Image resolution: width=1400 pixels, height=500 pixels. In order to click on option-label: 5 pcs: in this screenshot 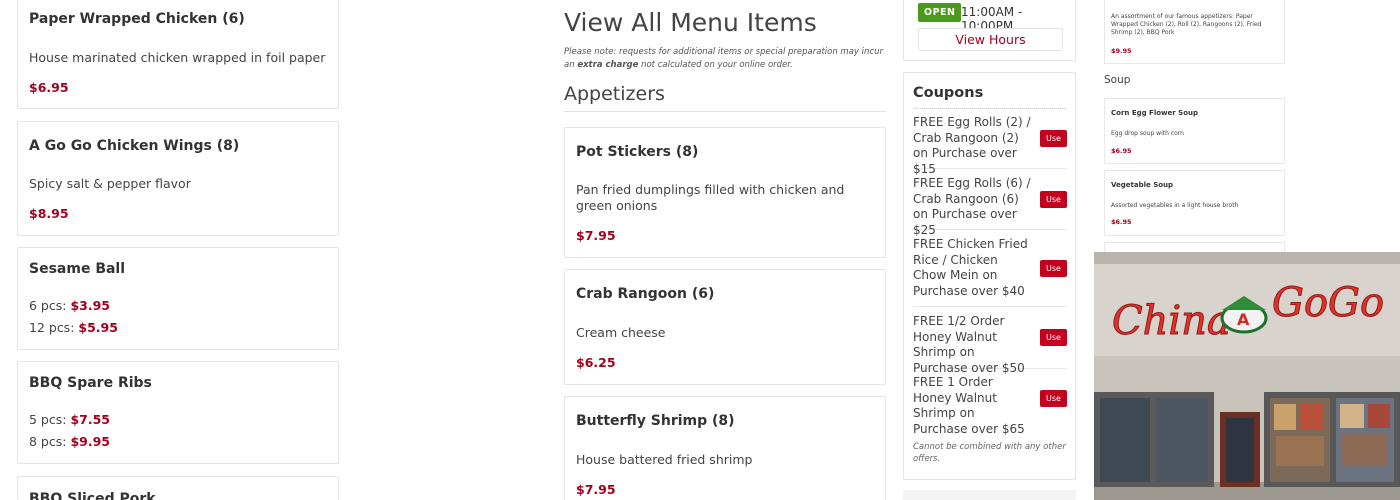, I will do `click(48, 419)`.